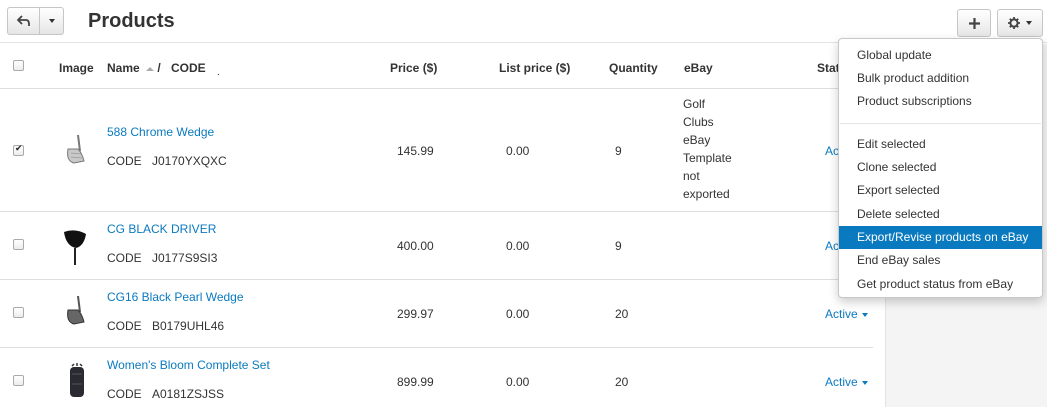  What do you see at coordinates (76, 68) in the screenshot?
I see `column-image: Image` at bounding box center [76, 68].